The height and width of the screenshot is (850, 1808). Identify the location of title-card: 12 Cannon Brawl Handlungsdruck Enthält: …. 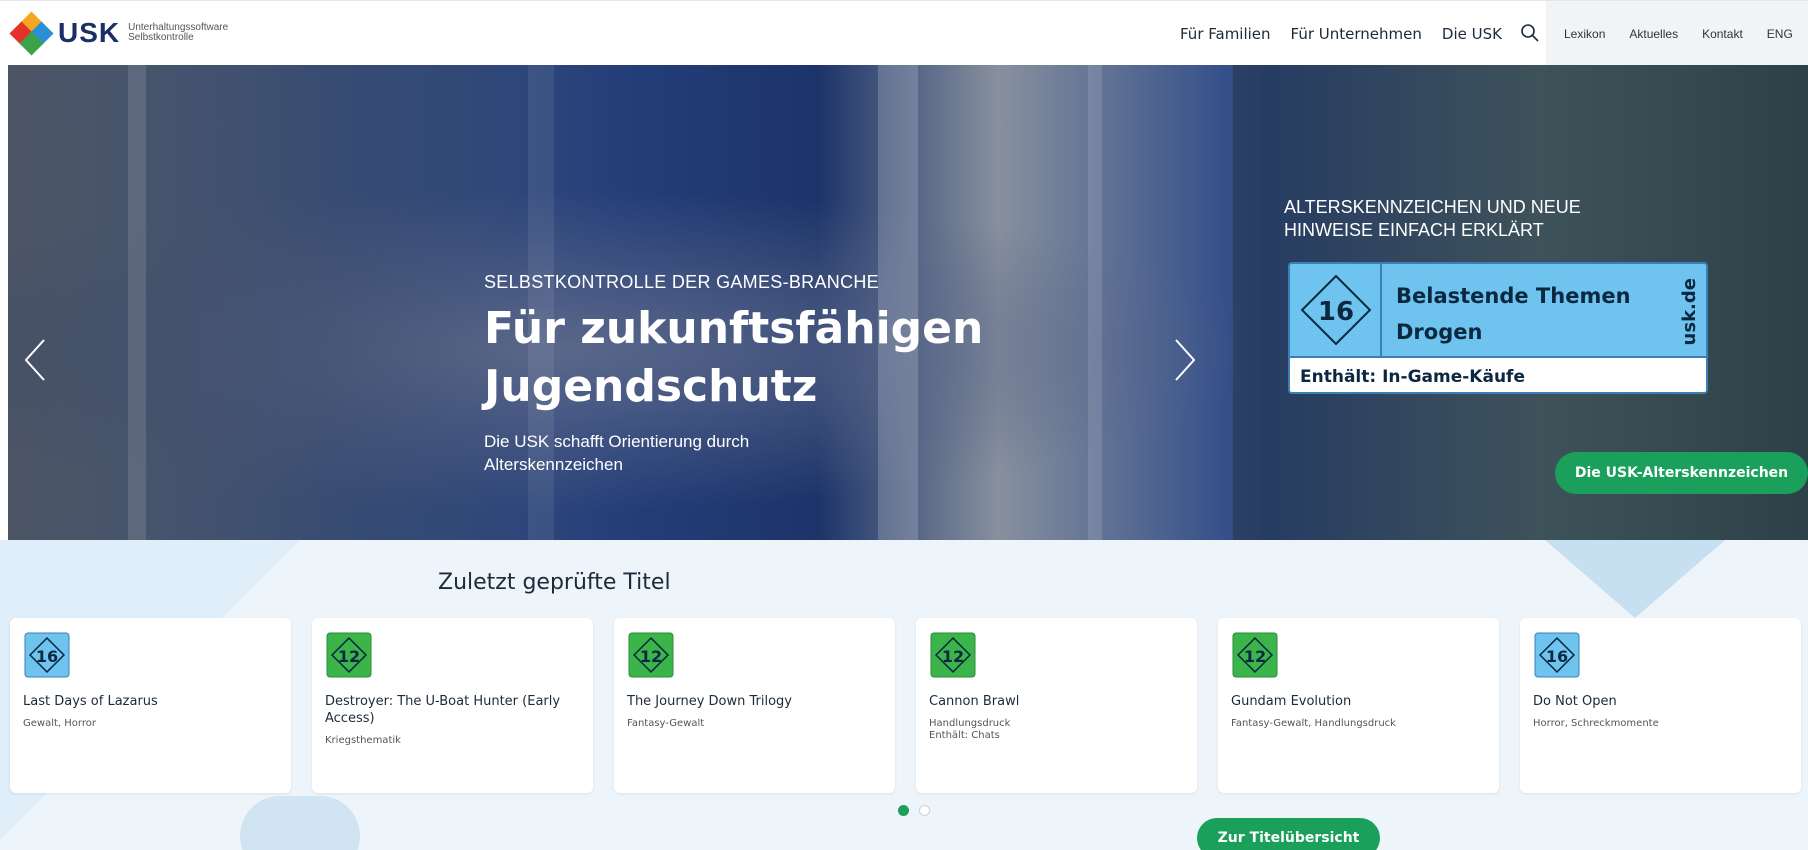
(1056, 705).